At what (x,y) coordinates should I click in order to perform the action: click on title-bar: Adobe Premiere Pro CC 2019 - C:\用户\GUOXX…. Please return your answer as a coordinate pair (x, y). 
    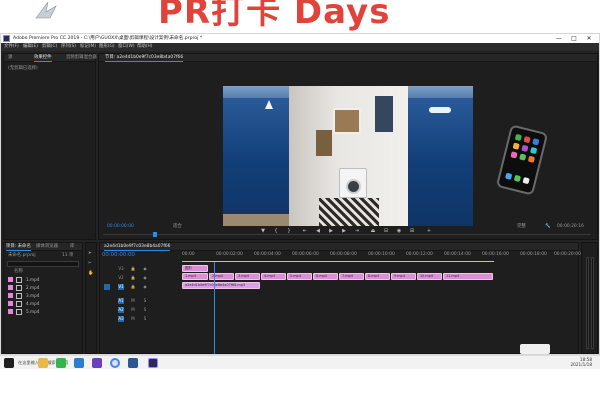
    Looking at the image, I should click on (300, 38).